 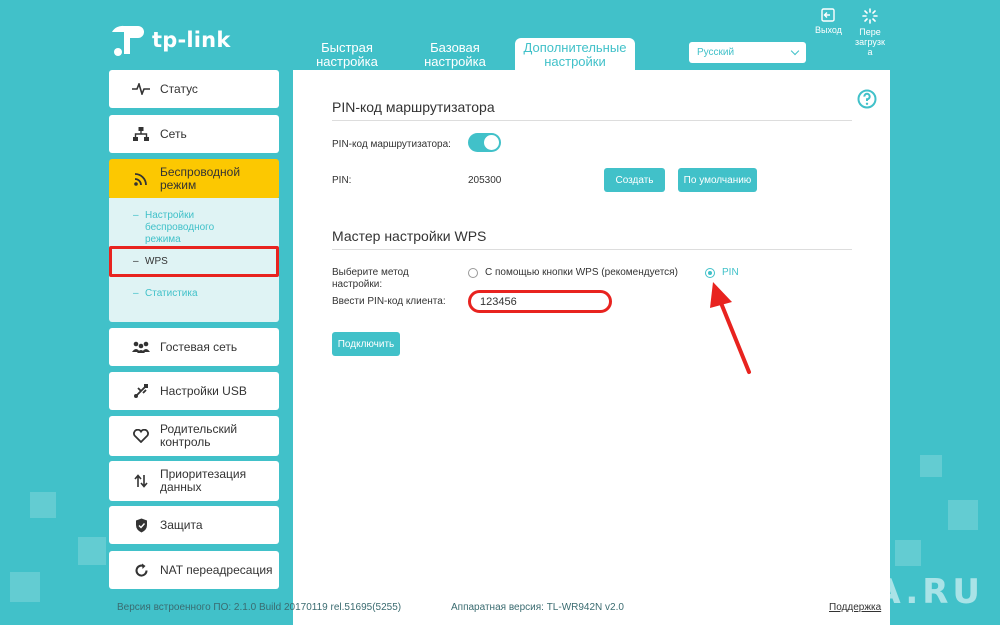 What do you see at coordinates (347, 54) in the screenshot?
I see `tab-quick-setup: Быстрая настройка` at bounding box center [347, 54].